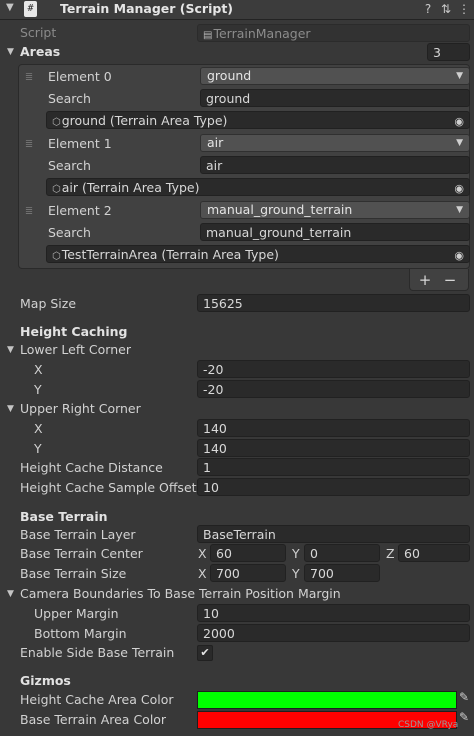 The image size is (474, 736). What do you see at coordinates (333, 369) in the screenshot?
I see `lower-left-x-field: -20` at bounding box center [333, 369].